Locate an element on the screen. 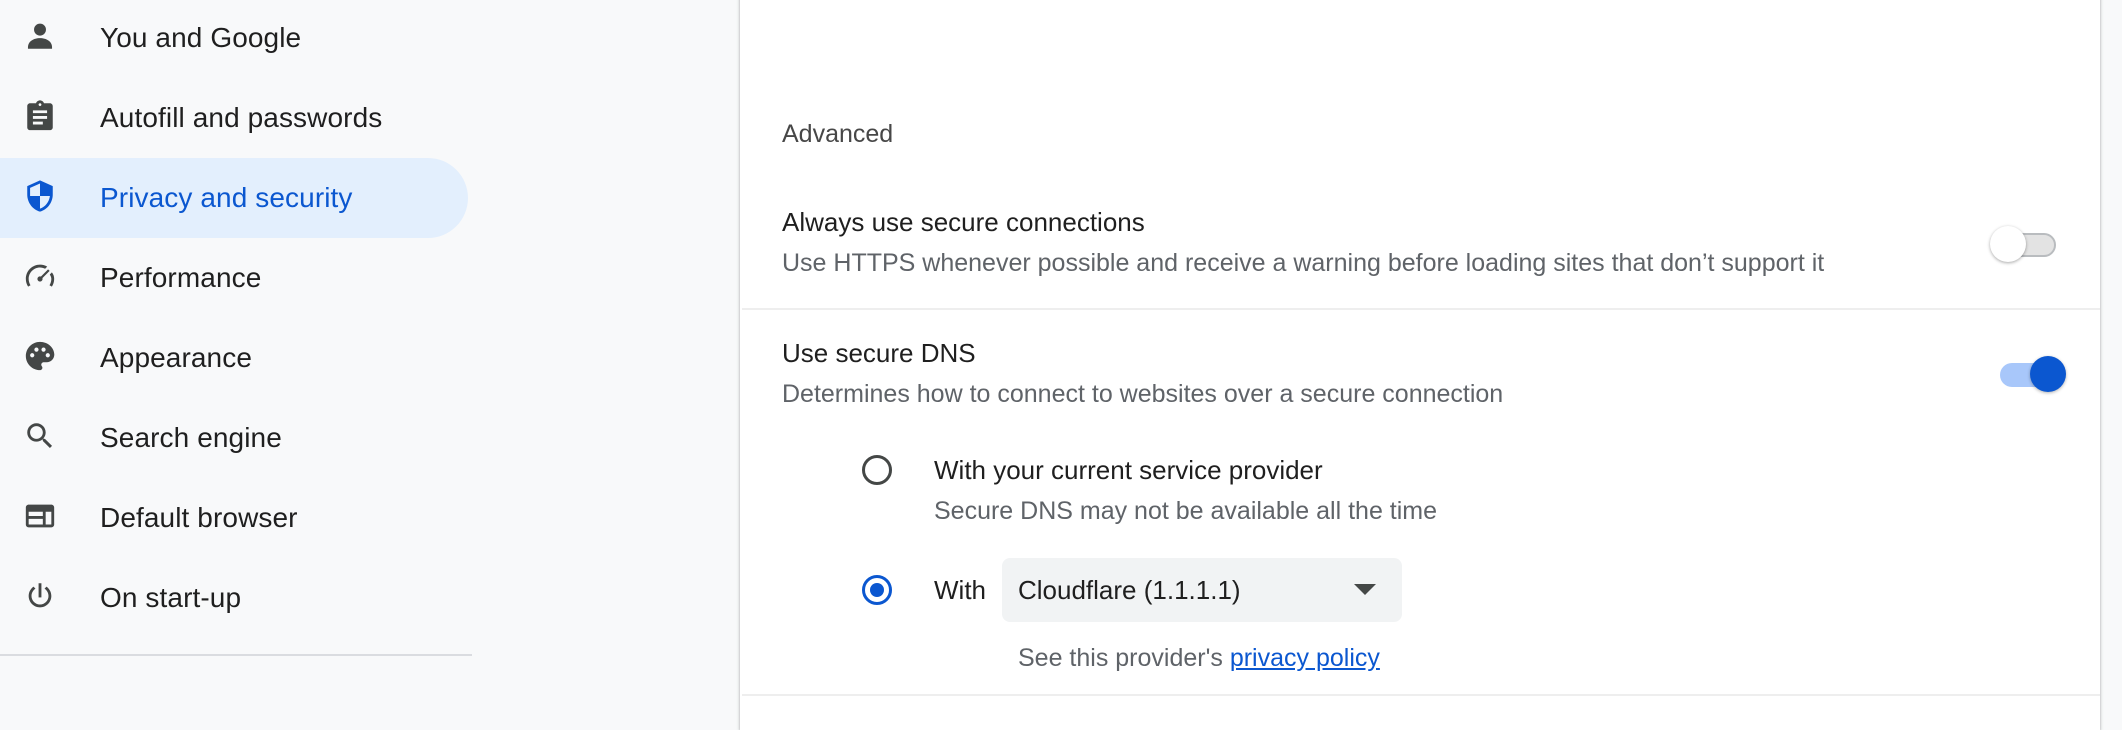 This screenshot has height=730, width=2122. dns-provider-select: Cloudflare (1.1.1.1) is located at coordinates (1202, 590).